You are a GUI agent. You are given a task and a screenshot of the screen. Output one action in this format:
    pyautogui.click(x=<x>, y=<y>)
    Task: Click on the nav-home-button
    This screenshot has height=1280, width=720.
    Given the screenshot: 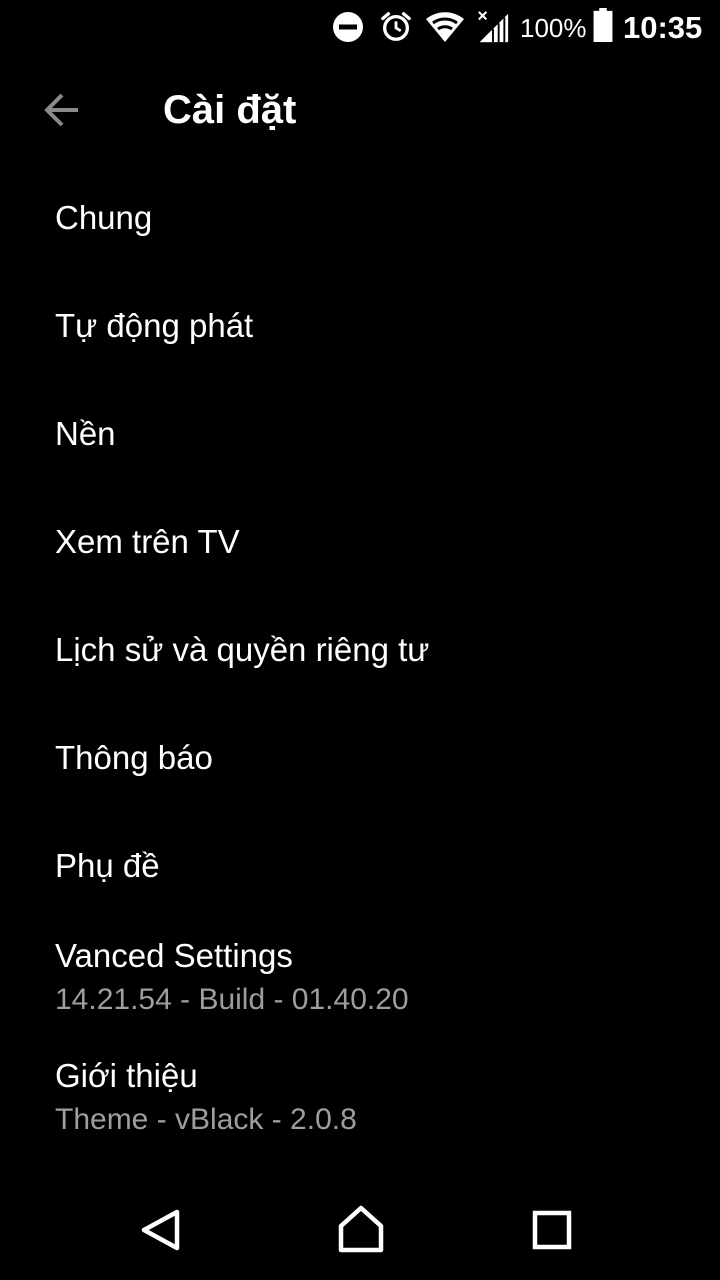 What is the action you would take?
    pyautogui.click(x=361, y=1230)
    